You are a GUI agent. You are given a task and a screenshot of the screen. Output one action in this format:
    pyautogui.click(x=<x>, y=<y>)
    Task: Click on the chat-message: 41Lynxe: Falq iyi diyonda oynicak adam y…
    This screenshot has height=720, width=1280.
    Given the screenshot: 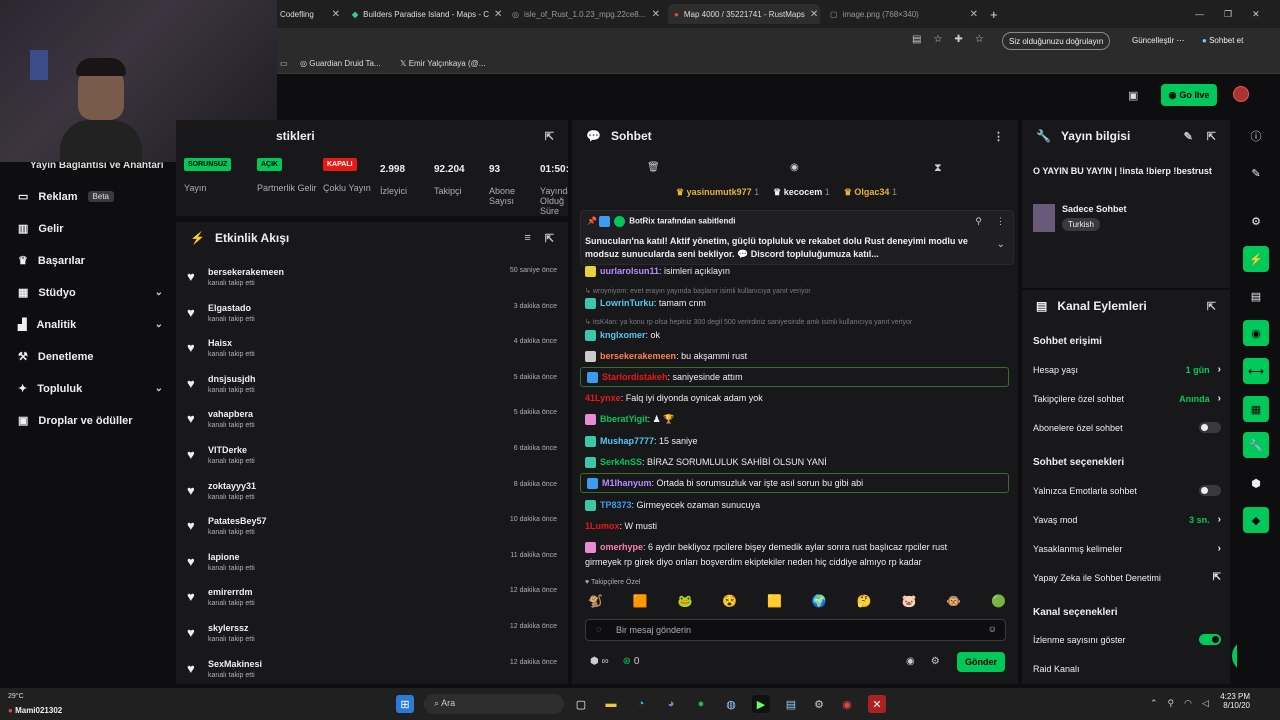 What is the action you would take?
    pyautogui.click(x=797, y=398)
    